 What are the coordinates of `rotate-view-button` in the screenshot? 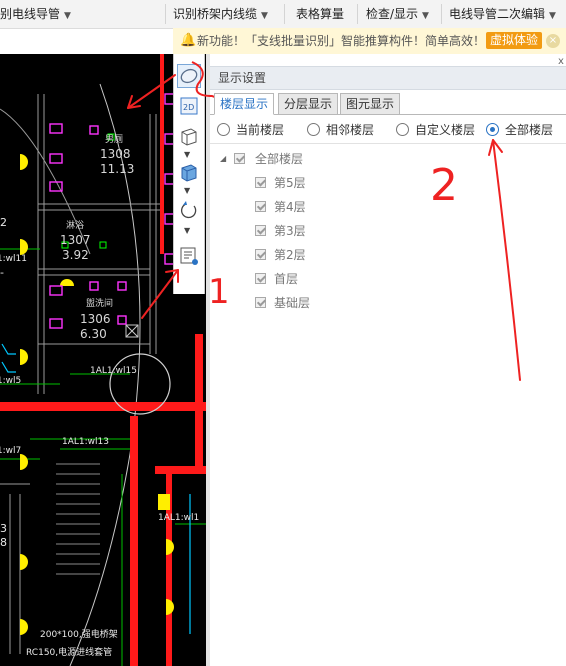 It's located at (189, 210).